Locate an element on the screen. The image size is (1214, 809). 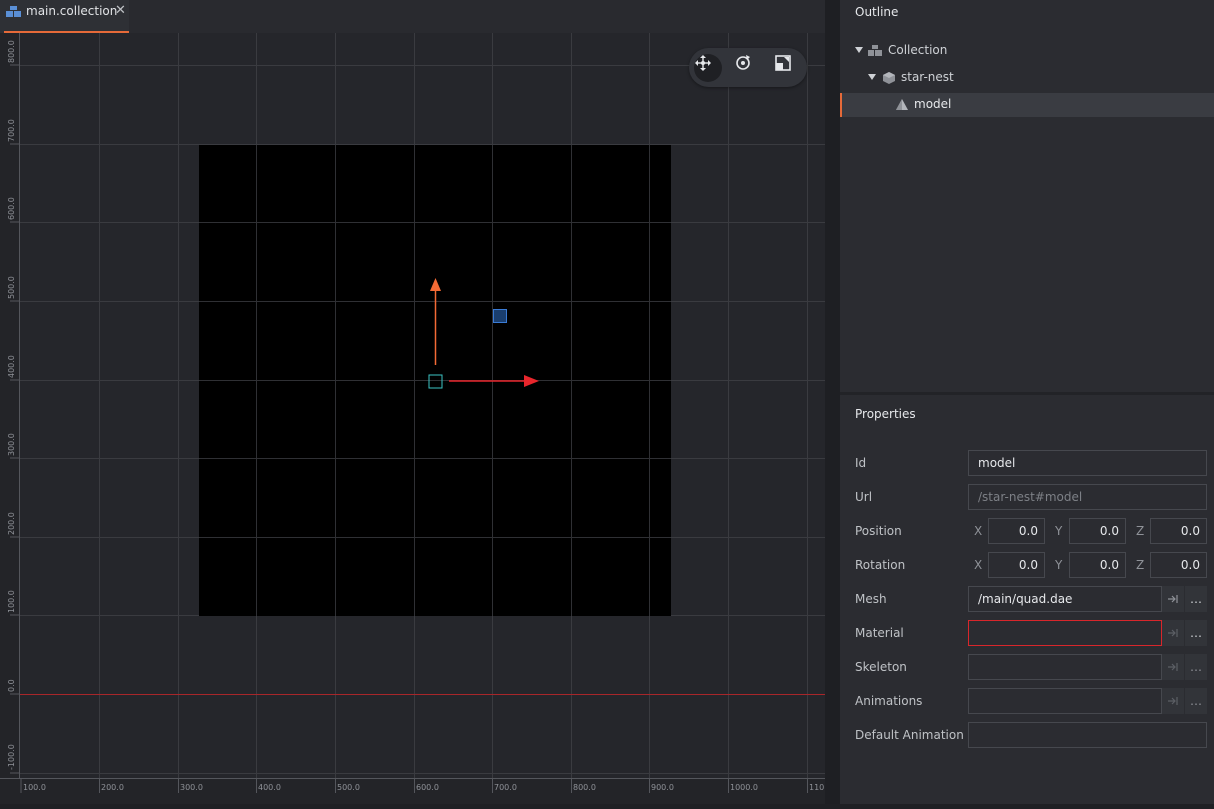
skeleton-goto-button is located at coordinates (1173, 667).